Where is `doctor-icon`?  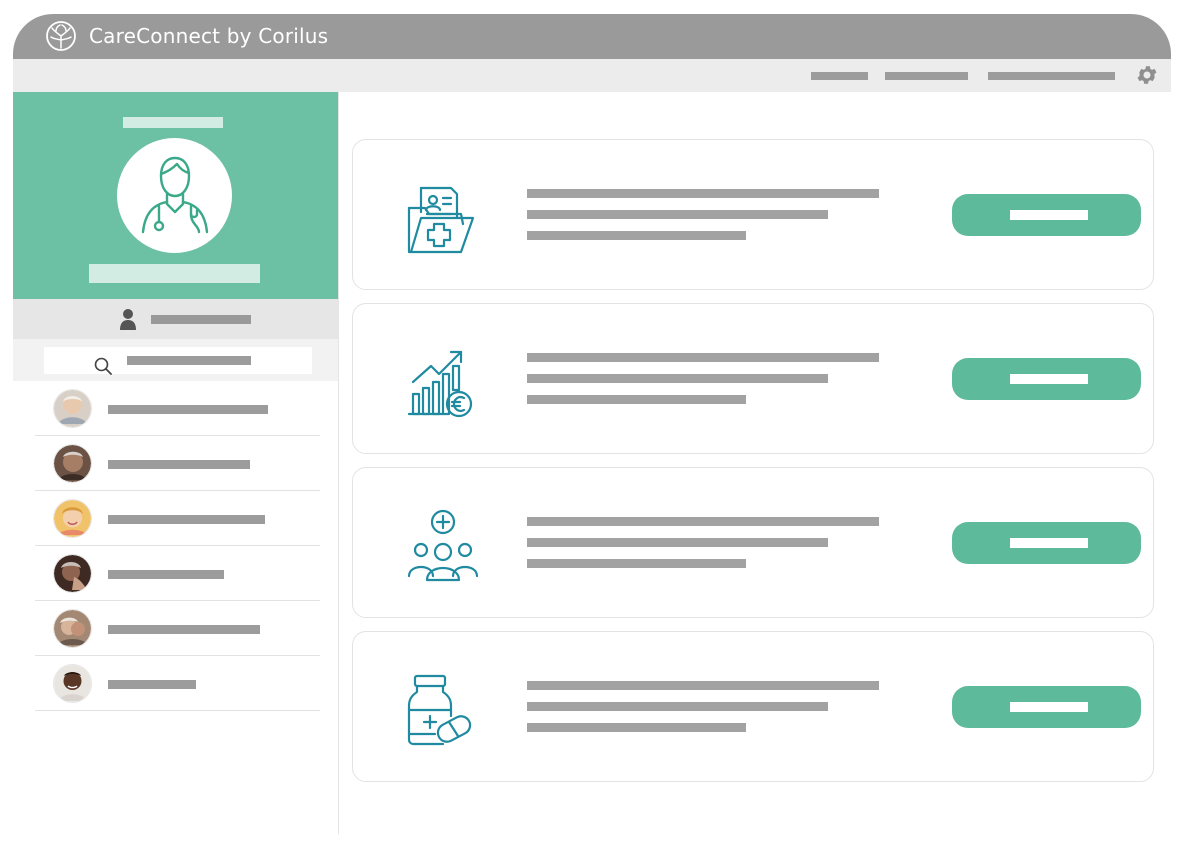 doctor-icon is located at coordinates (175, 195).